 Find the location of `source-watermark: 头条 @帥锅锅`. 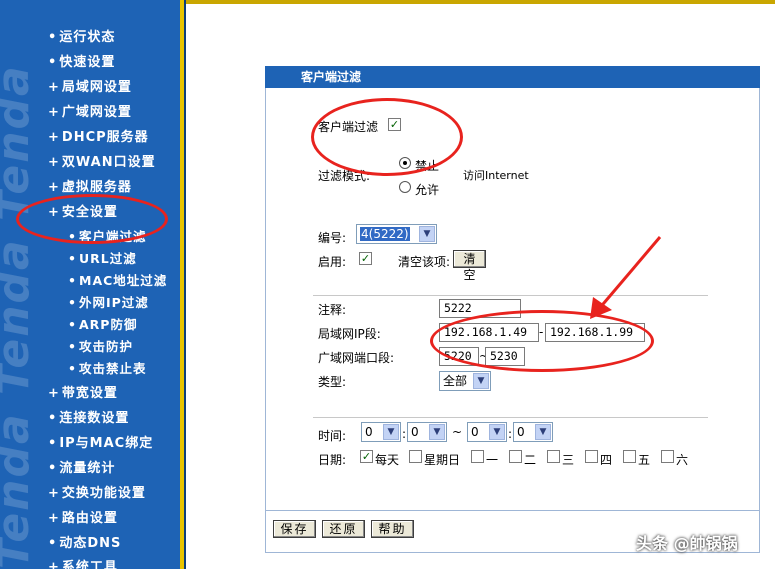

source-watermark: 头条 @帥锅锅 is located at coordinates (687, 543).